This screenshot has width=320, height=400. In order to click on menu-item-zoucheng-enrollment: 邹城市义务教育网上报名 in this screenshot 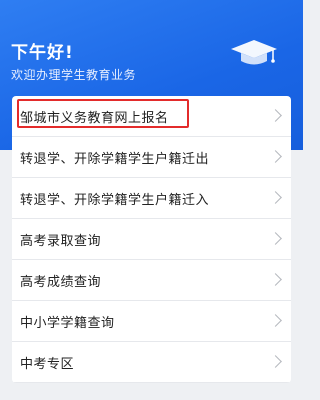, I will do `click(151, 116)`.